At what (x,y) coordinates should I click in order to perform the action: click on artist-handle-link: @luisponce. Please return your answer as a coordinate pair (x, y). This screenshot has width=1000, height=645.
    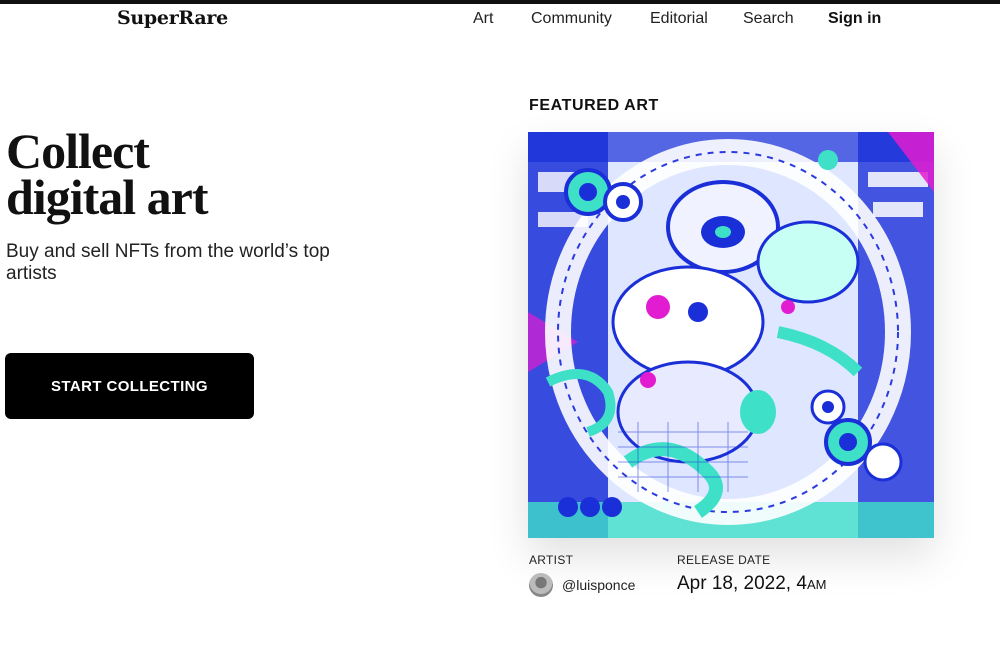
    Looking at the image, I should click on (598, 585).